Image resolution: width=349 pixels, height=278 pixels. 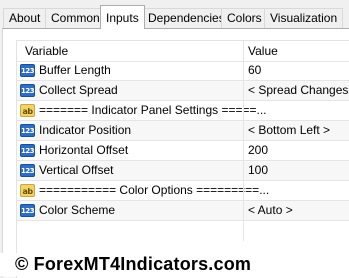 I want to click on table-row: 123 Buffer Length 60, so click(x=183, y=71).